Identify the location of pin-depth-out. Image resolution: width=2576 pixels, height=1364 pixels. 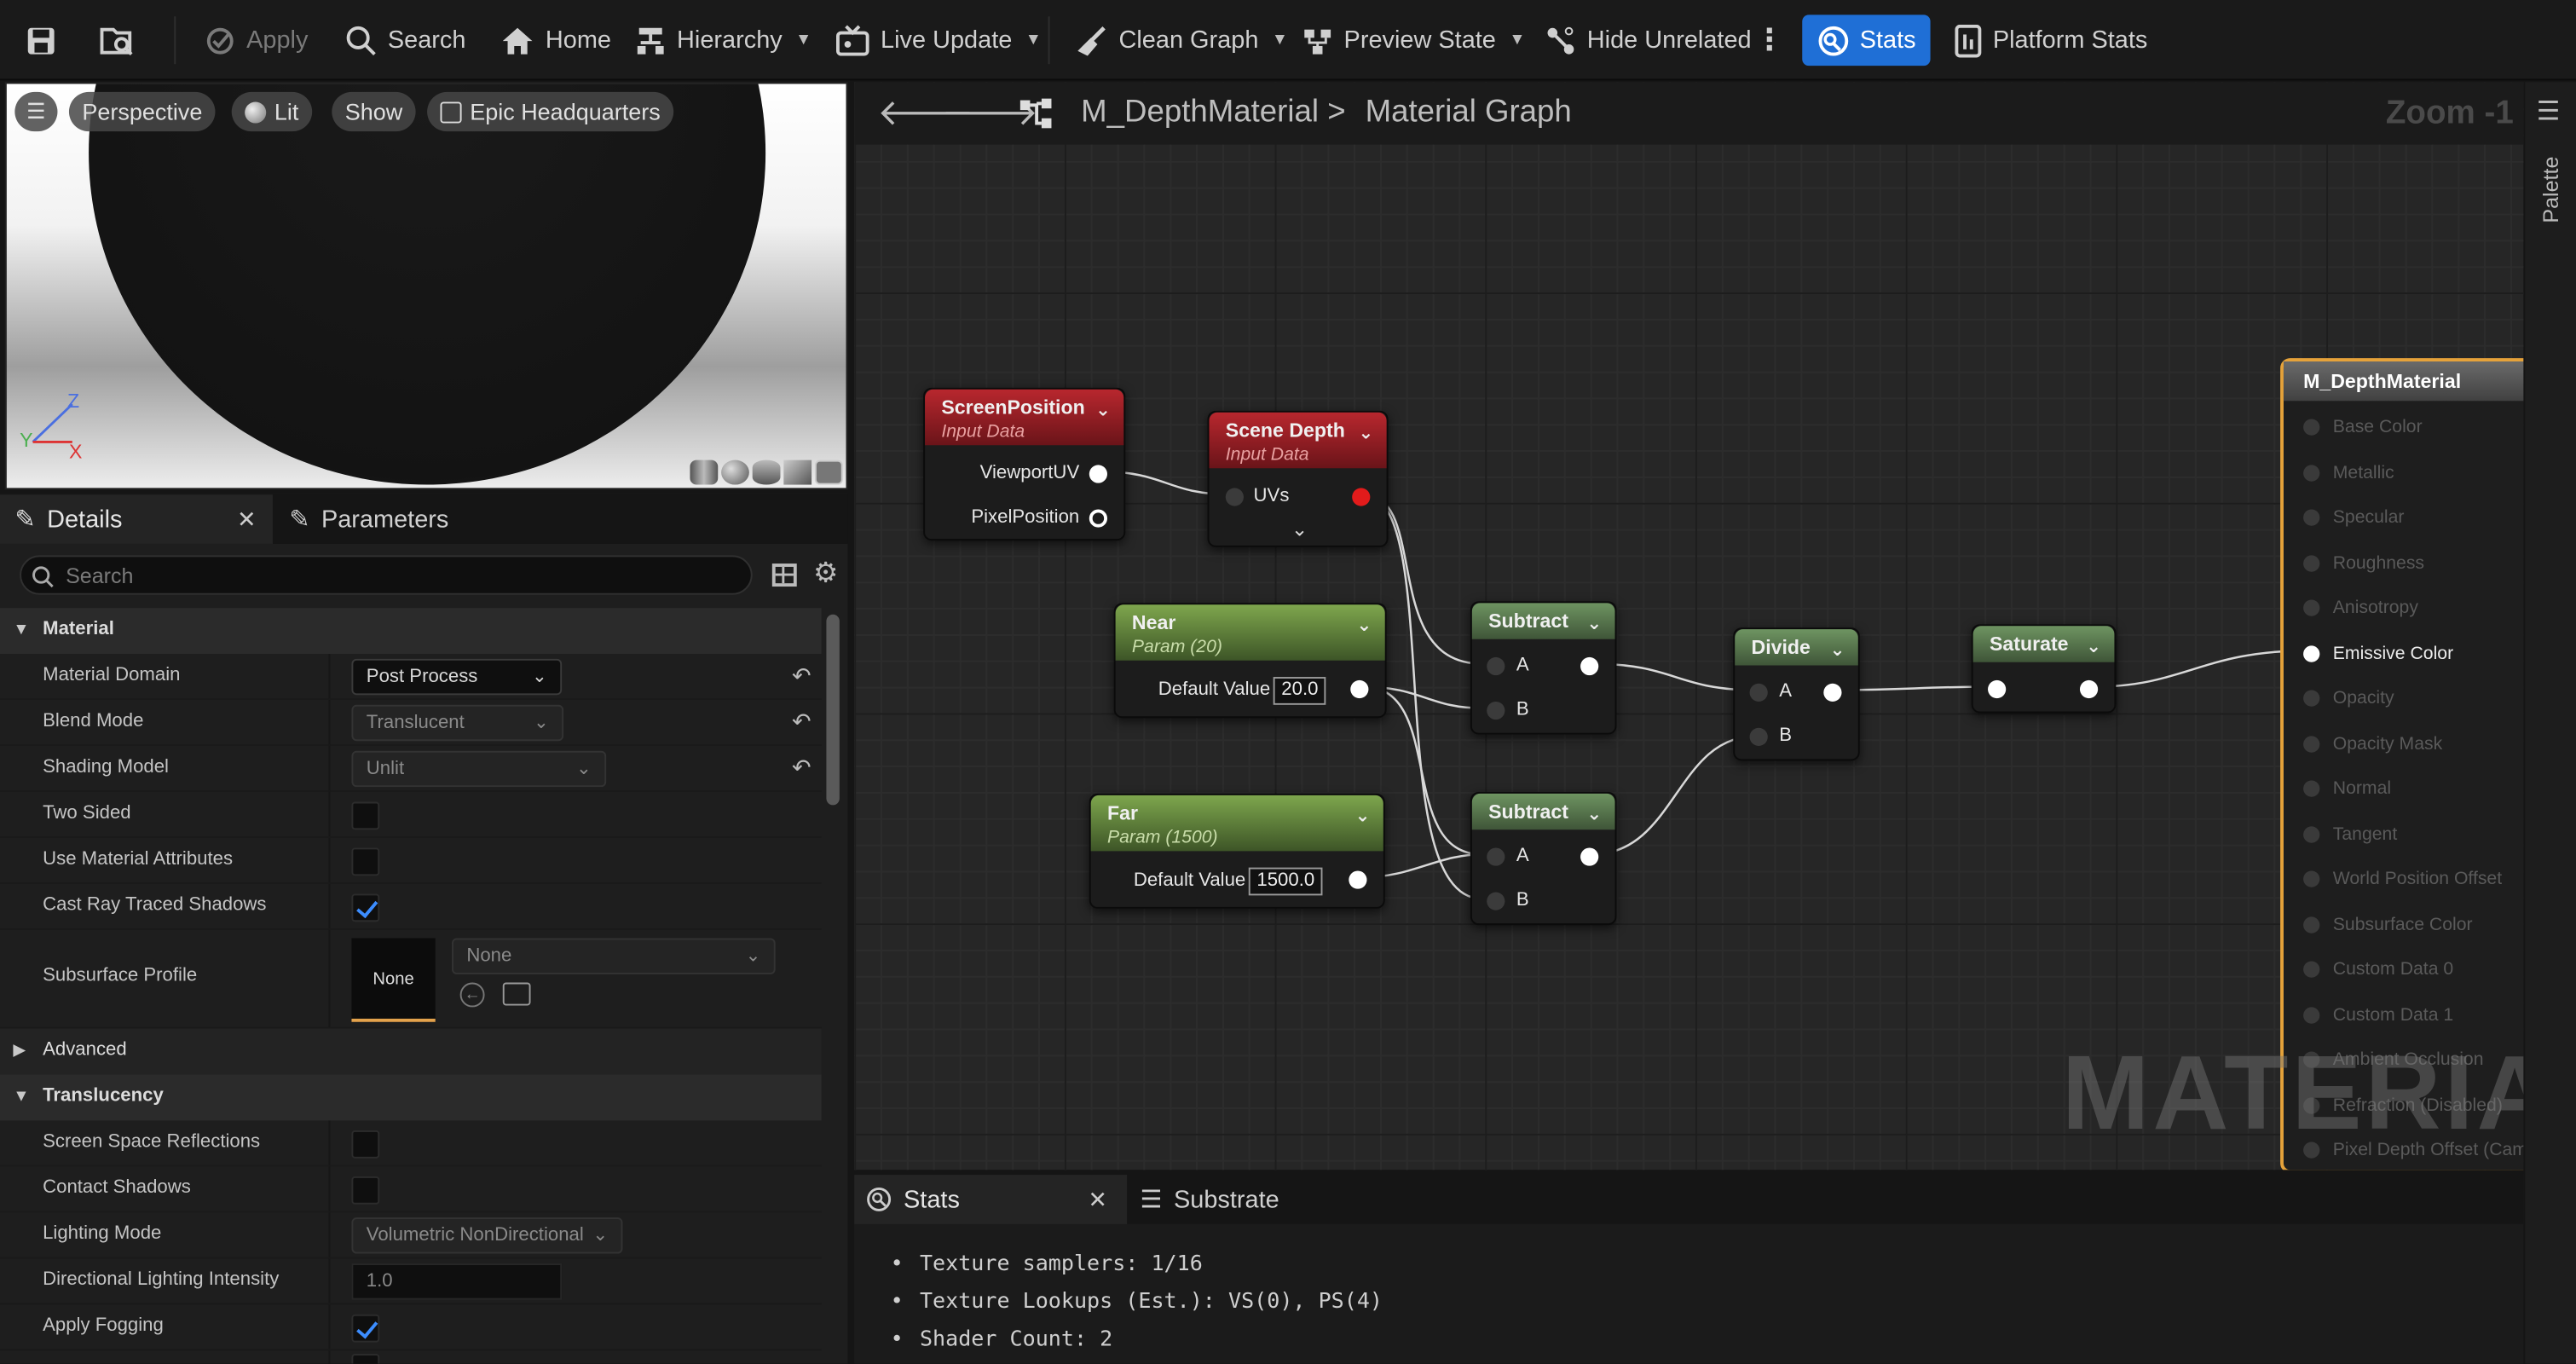
(1361, 497).